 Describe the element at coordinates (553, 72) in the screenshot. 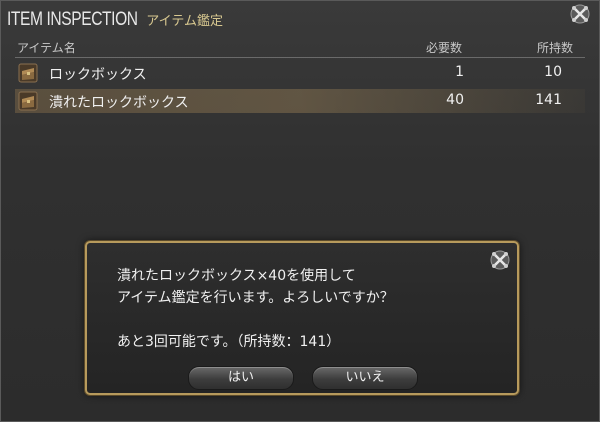

I see `item-owned: 10` at that location.